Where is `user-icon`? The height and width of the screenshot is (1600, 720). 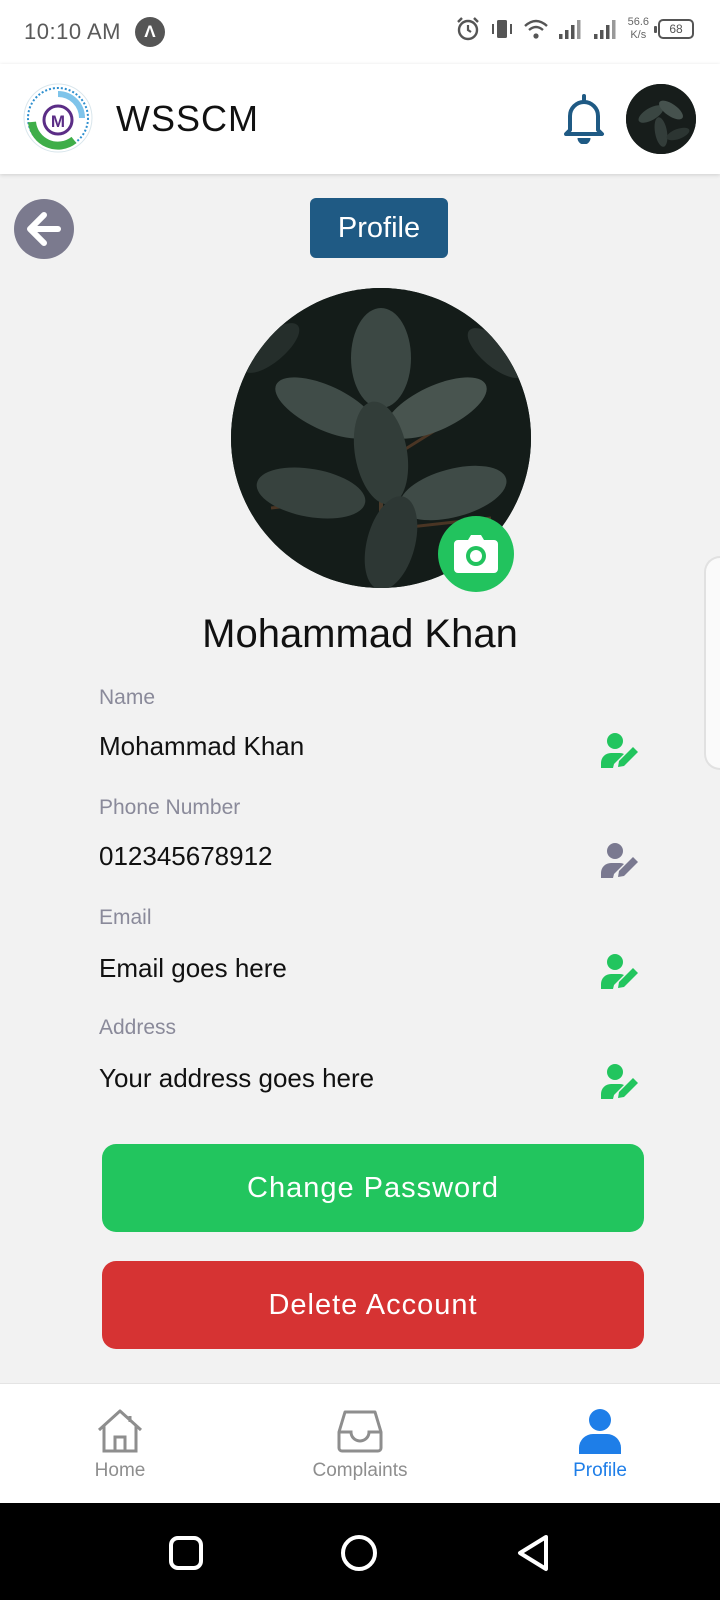
user-icon is located at coordinates (600, 1431).